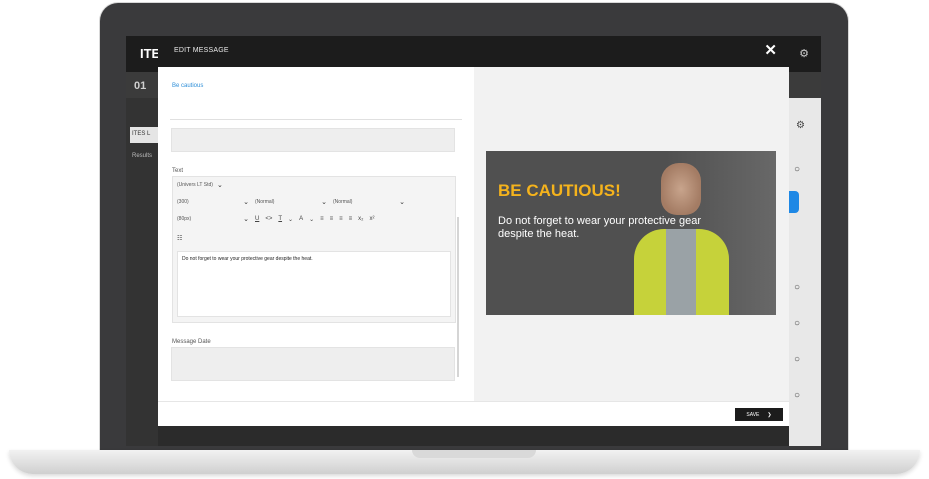  I want to click on align-justify-icon: ≡, so click(351, 219).